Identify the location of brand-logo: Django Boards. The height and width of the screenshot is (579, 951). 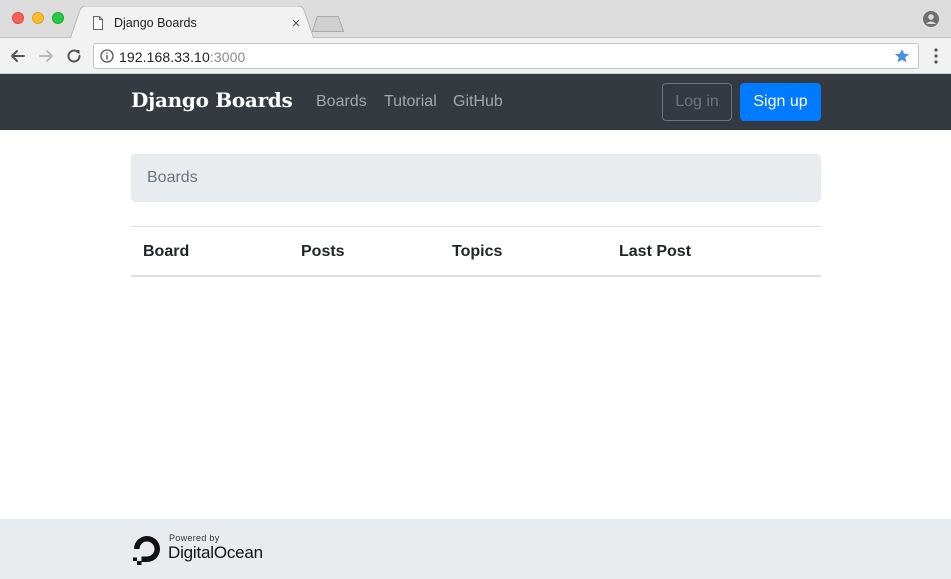
(212, 100).